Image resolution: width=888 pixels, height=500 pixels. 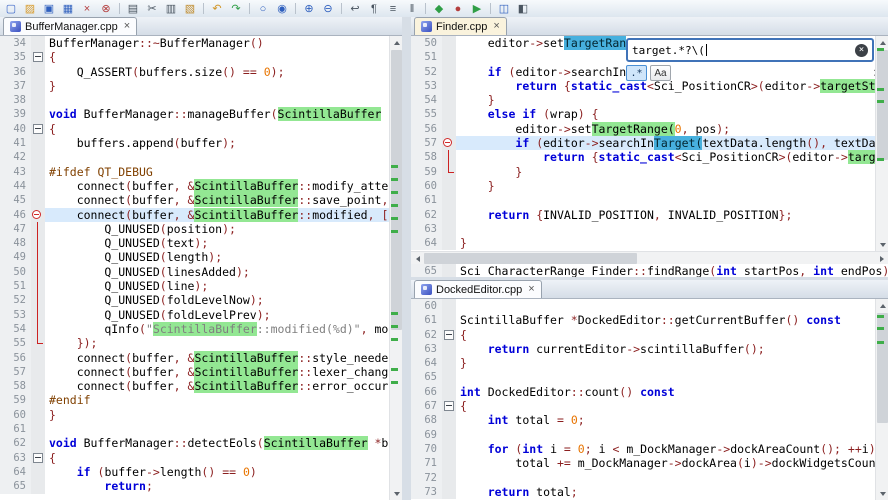 I want to click on toolbar-zoom-out-button: ⊖, so click(x=328, y=9).